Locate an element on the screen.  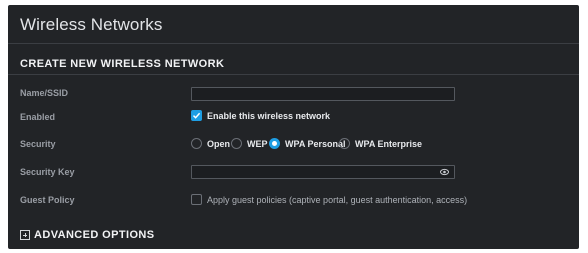
enabled-checkbox-label: Enable this wireless network is located at coordinates (268, 116).